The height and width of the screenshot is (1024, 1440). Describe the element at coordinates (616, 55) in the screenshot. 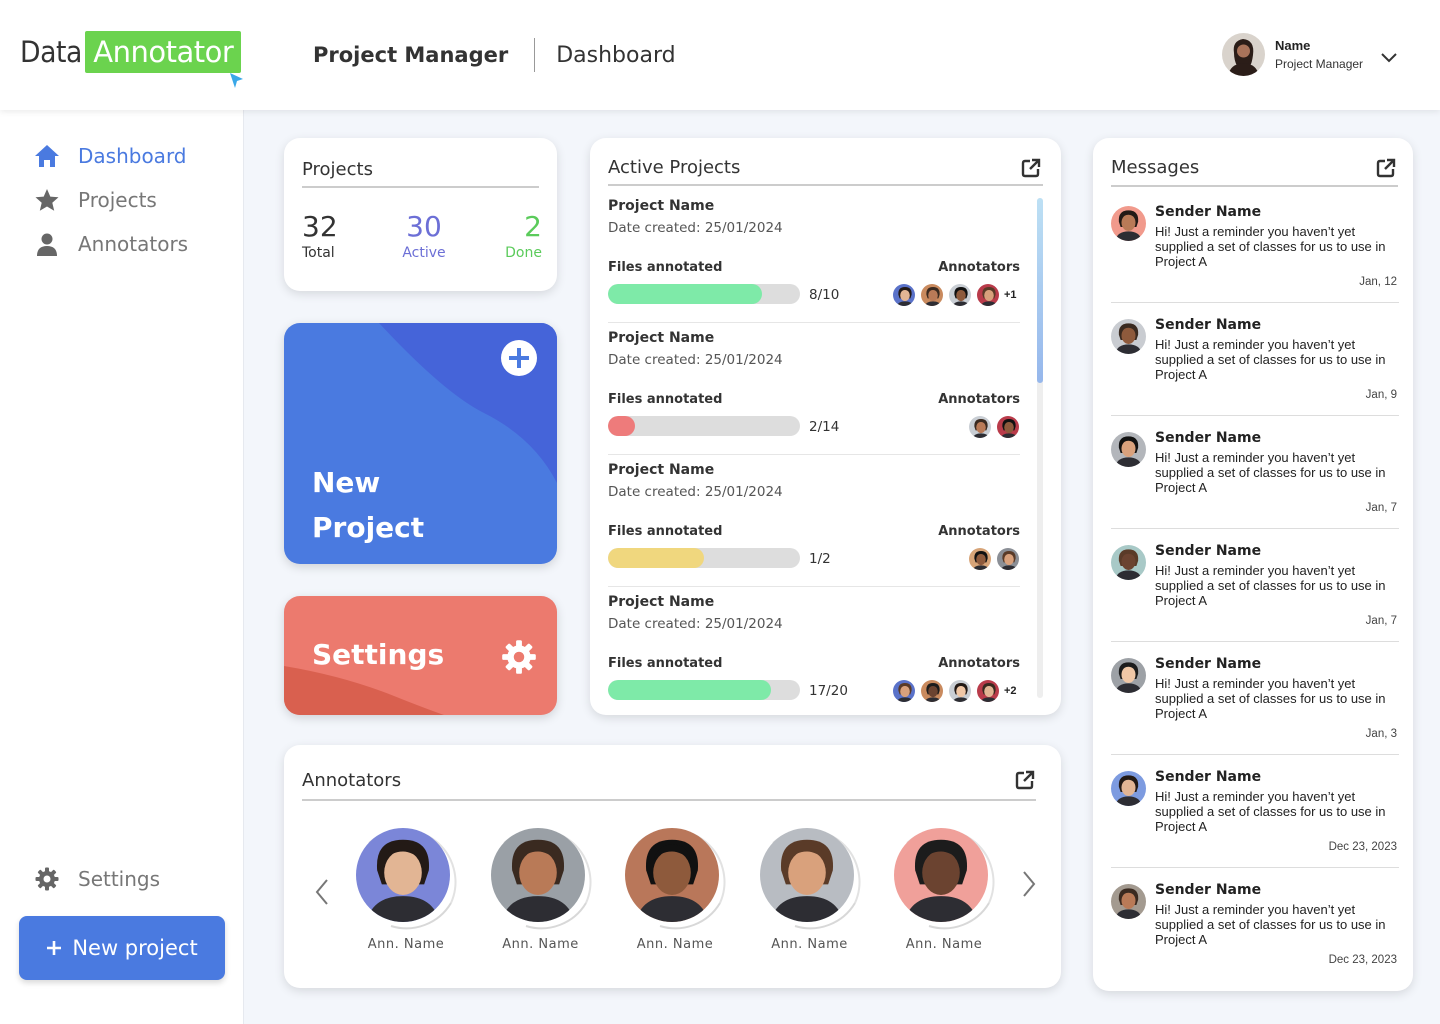

I see `breadcrumb-page: Dashboard` at that location.